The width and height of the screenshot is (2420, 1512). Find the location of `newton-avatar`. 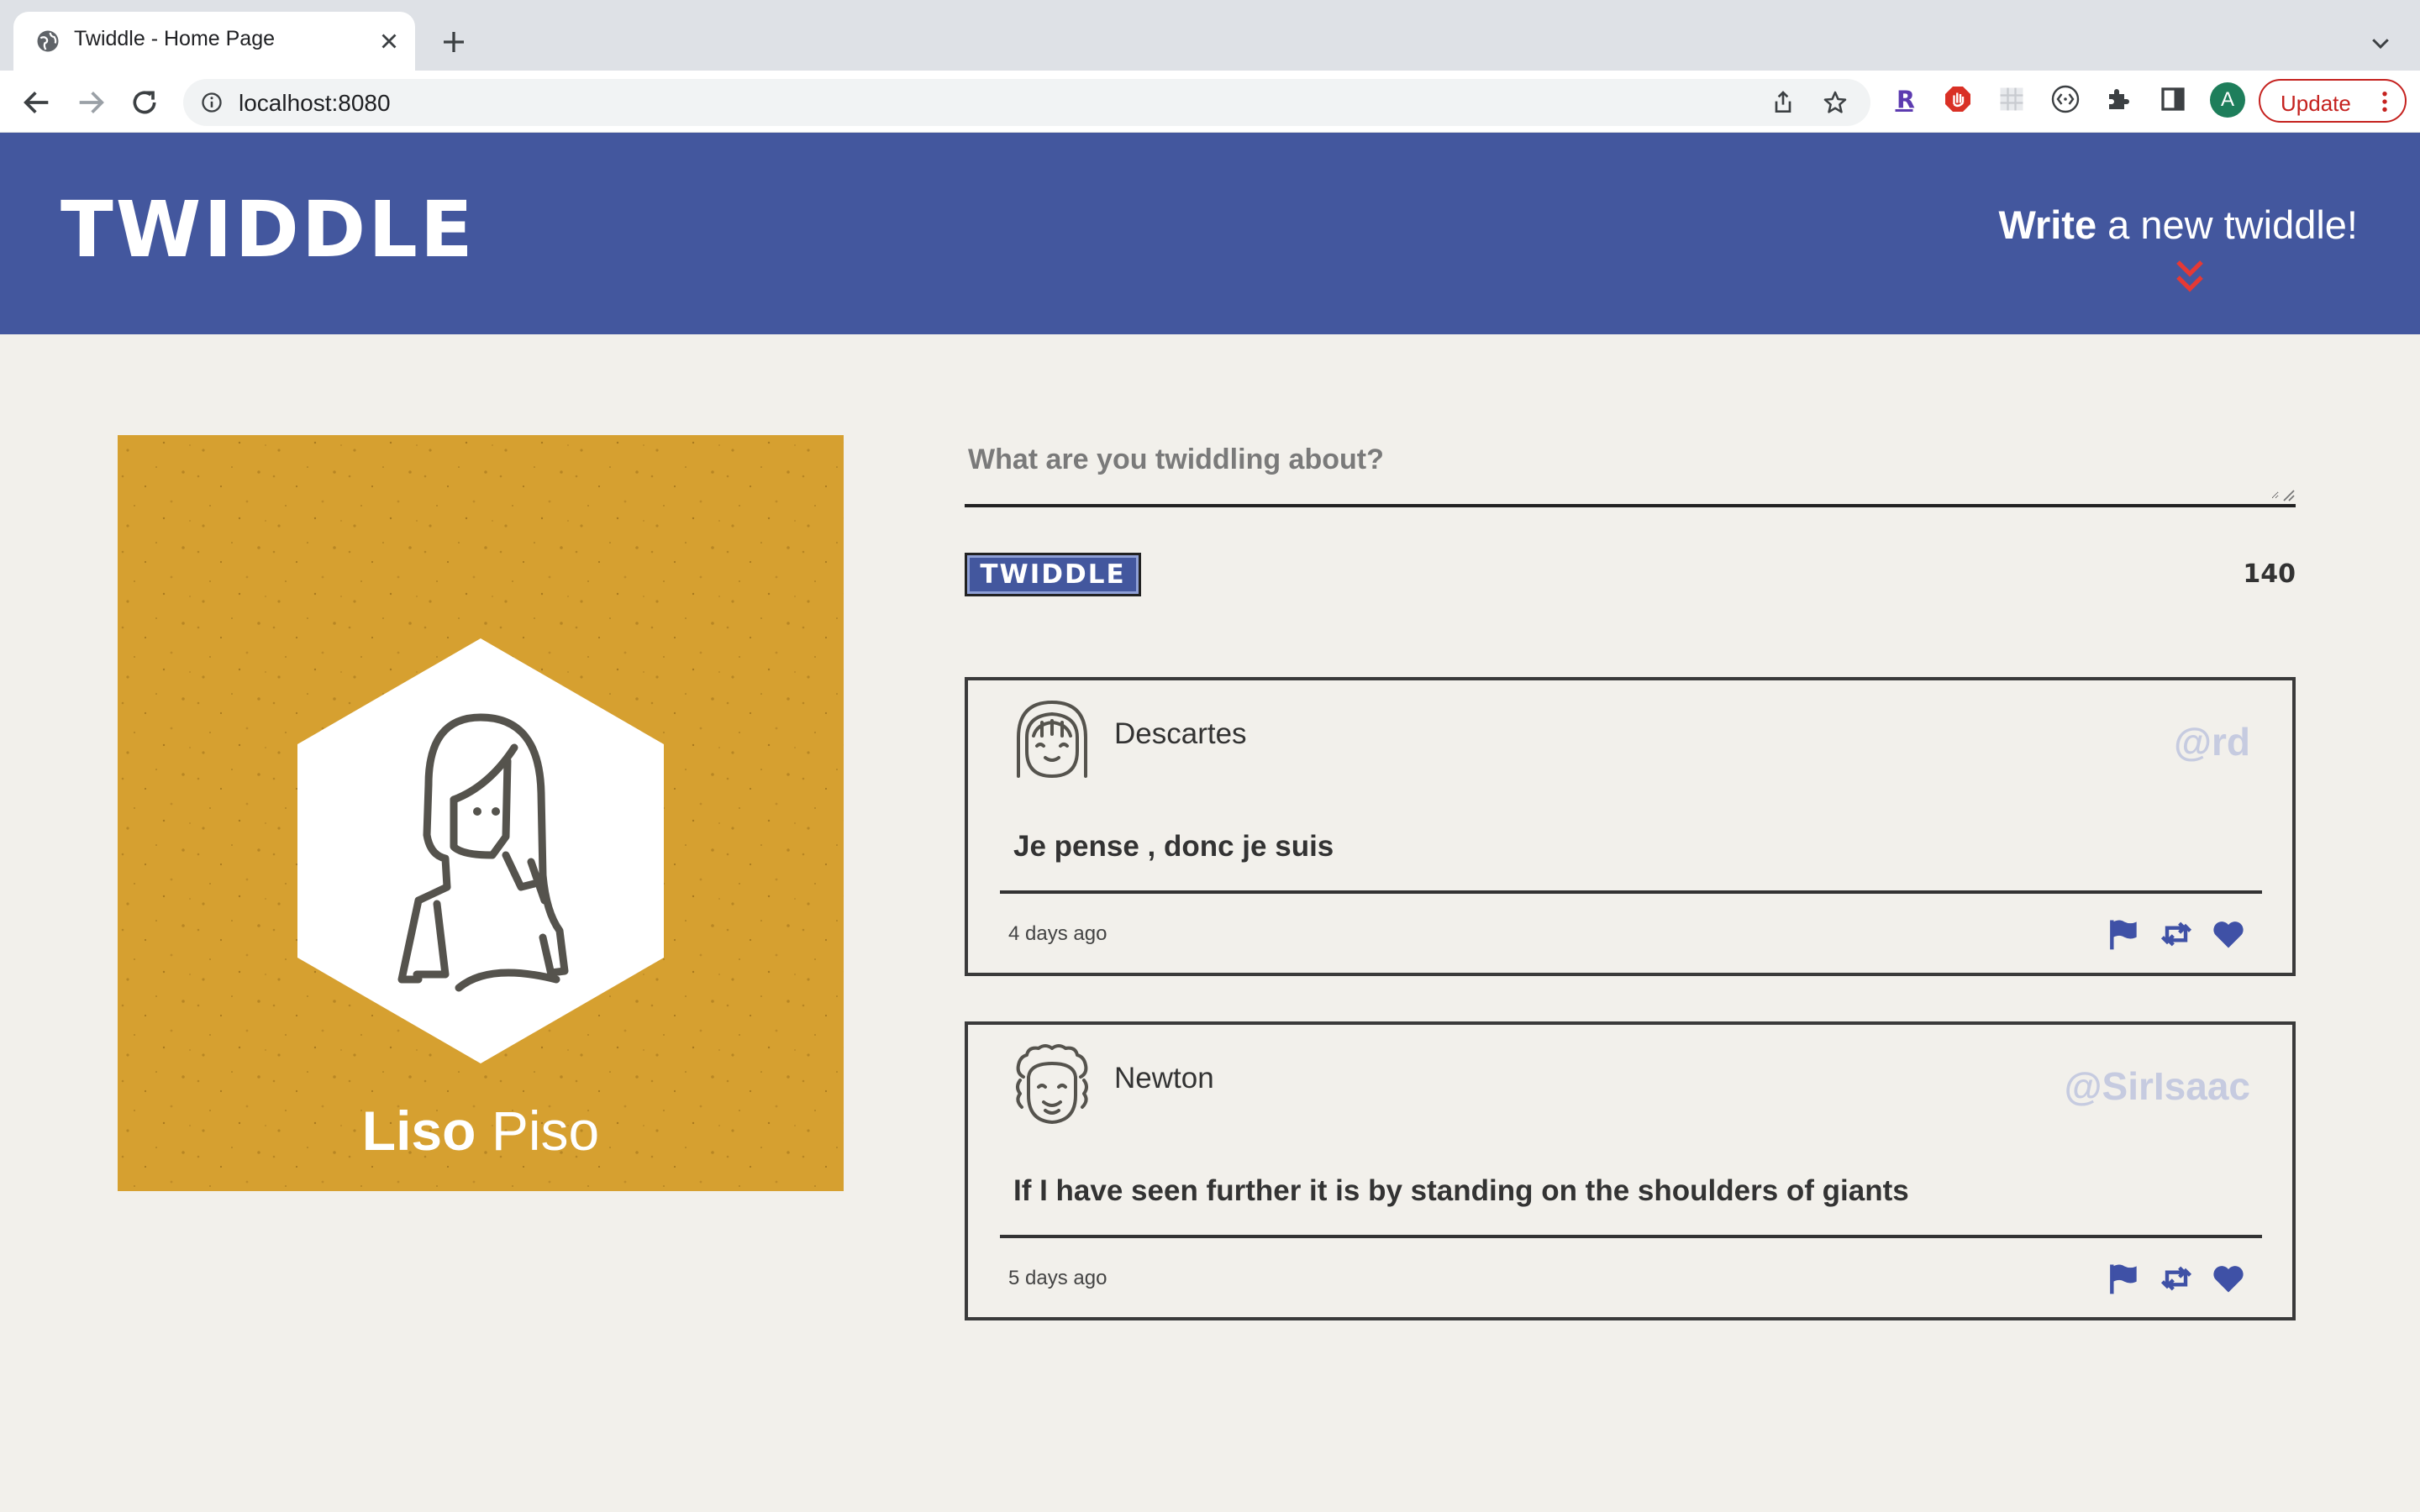

newton-avatar is located at coordinates (1052, 1084).